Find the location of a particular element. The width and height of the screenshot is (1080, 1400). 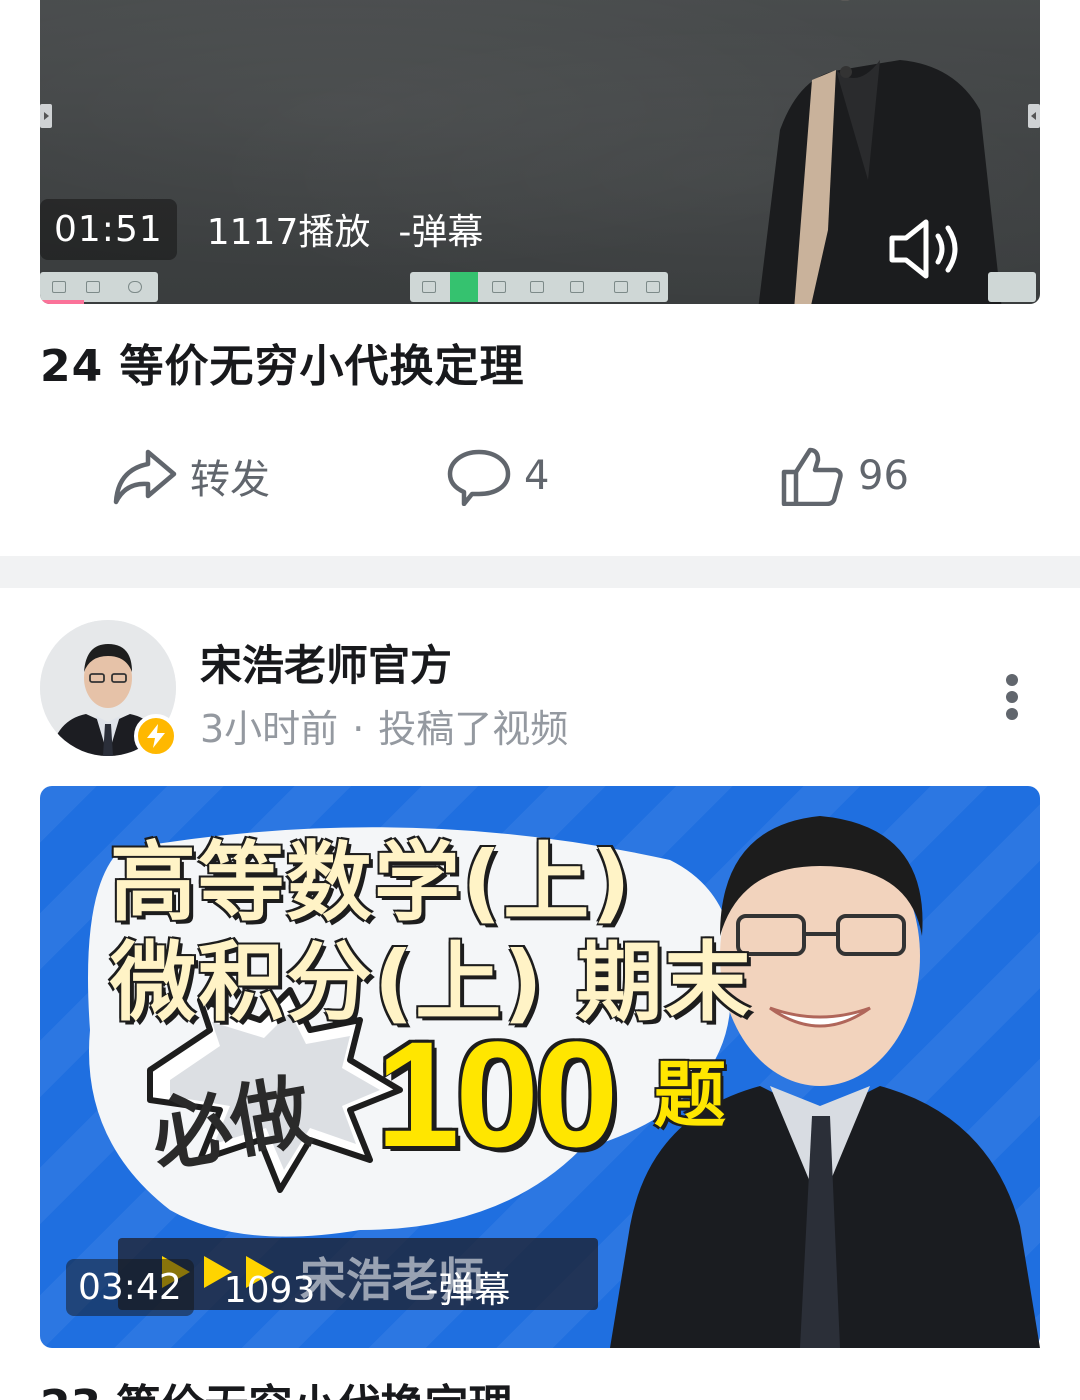

post-time: 3小时前 is located at coordinates (269, 729).